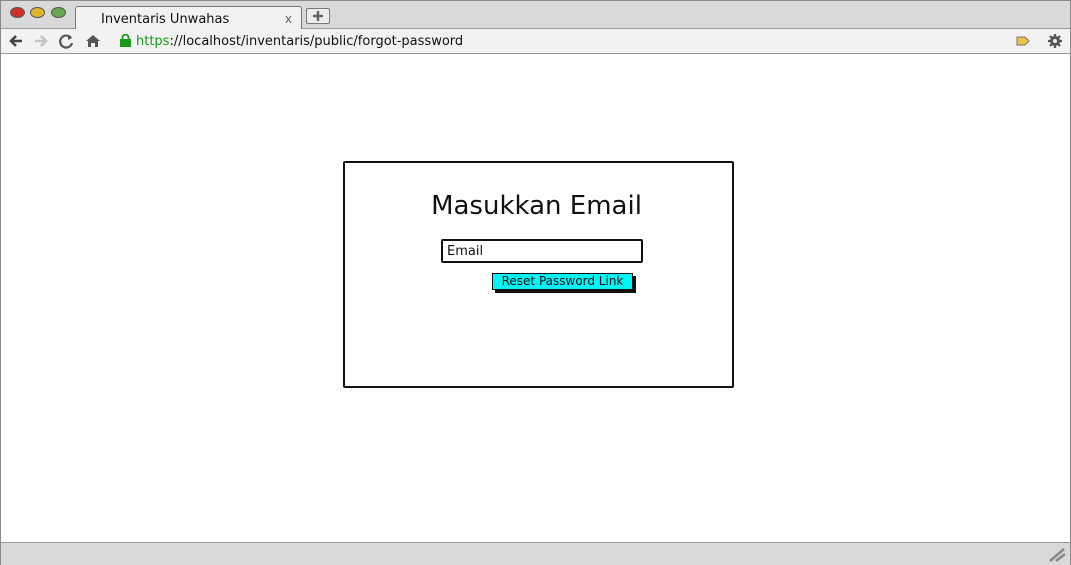 The height and width of the screenshot is (565, 1071). Describe the element at coordinates (153, 41) in the screenshot. I see `url-protocol: https` at that location.